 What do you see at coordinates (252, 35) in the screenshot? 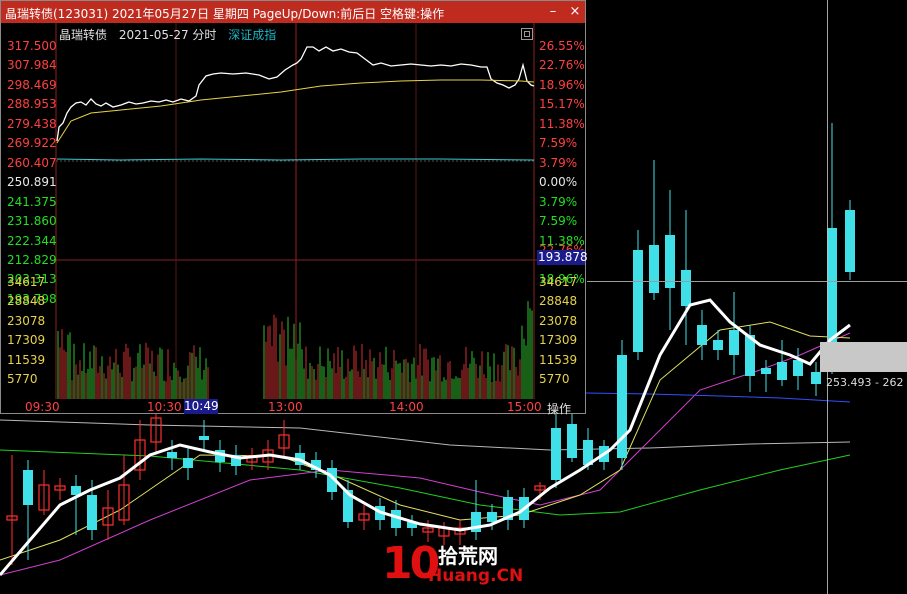
I see `index-link: 深证成指` at bounding box center [252, 35].